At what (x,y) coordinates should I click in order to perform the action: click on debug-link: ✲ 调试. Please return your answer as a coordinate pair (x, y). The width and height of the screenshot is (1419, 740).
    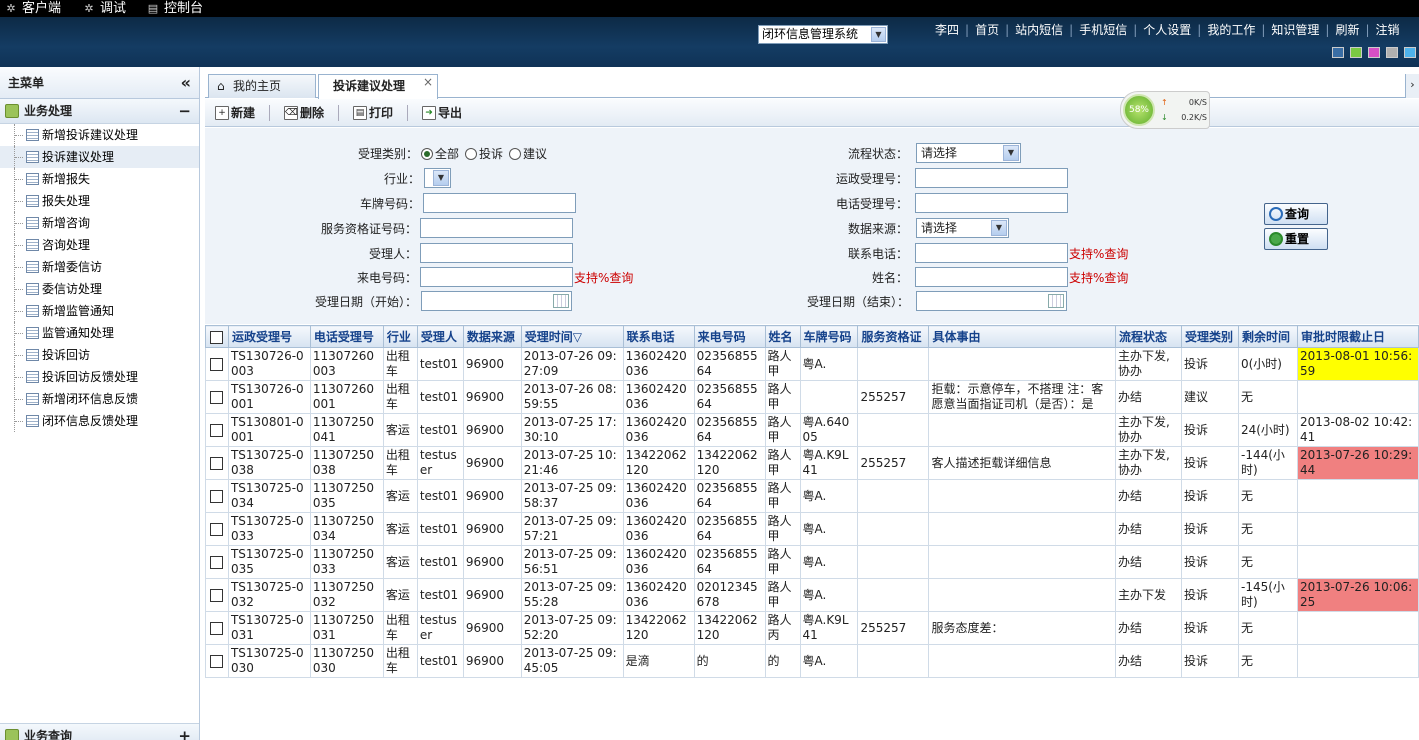
    Looking at the image, I should click on (104, 8).